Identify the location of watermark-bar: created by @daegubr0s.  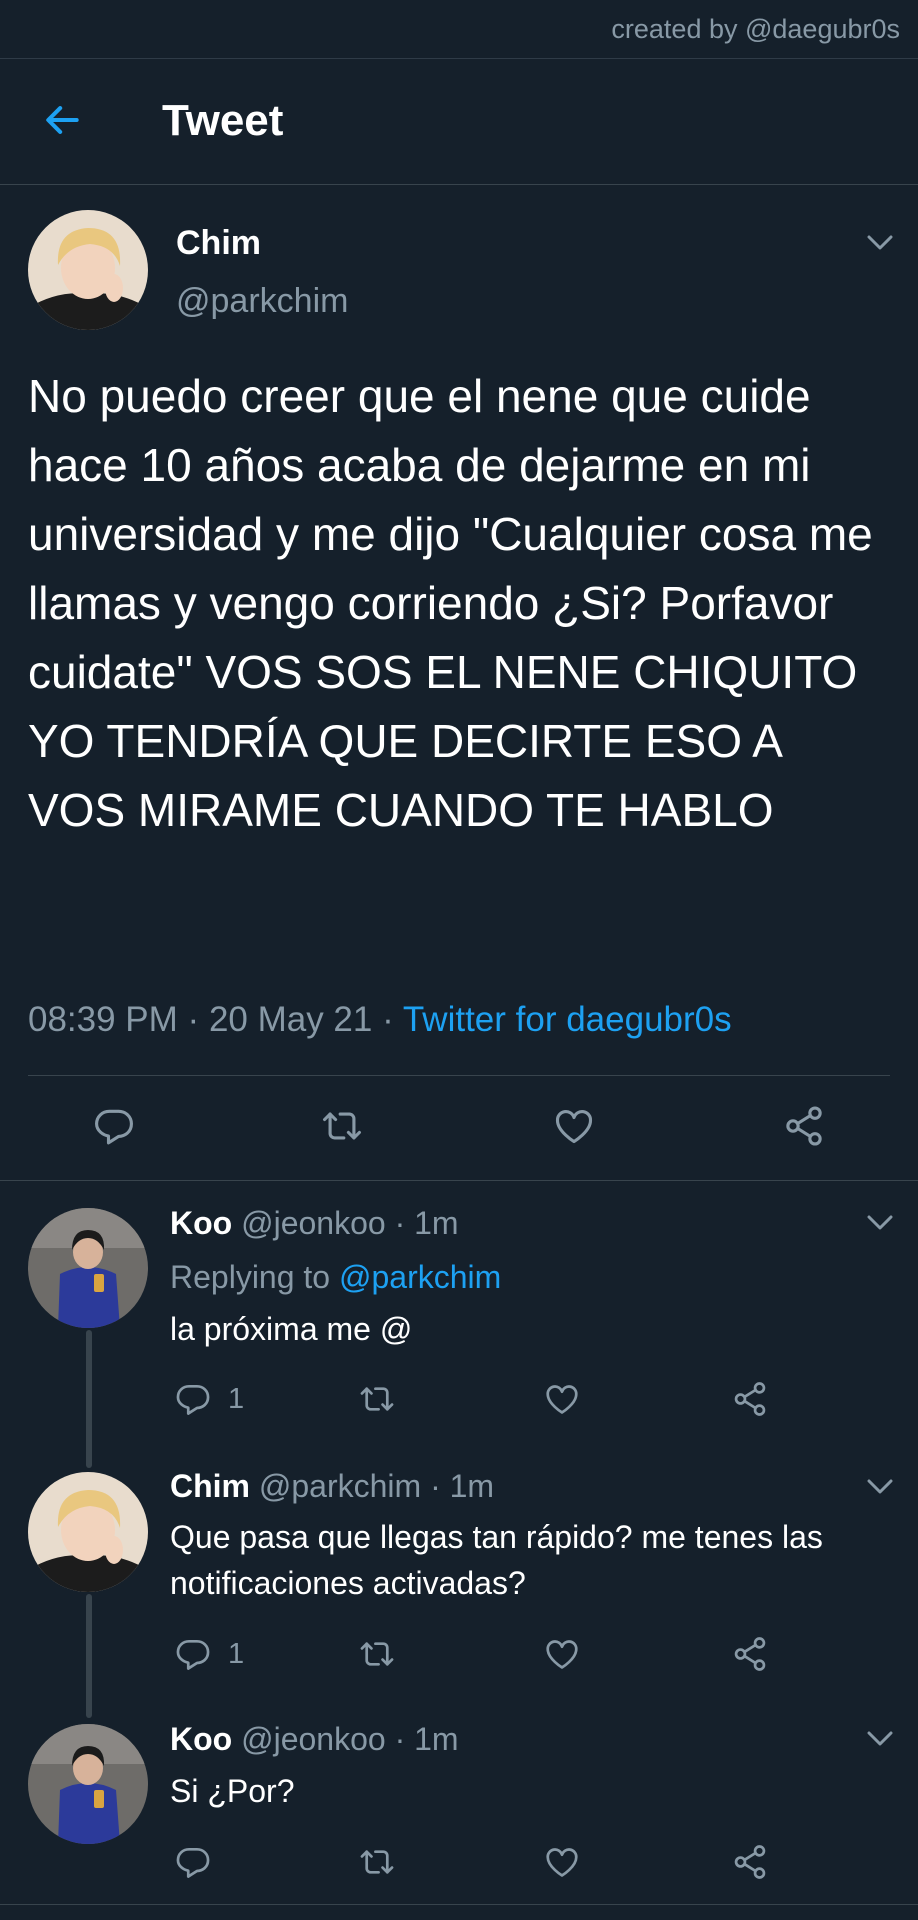
(459, 29).